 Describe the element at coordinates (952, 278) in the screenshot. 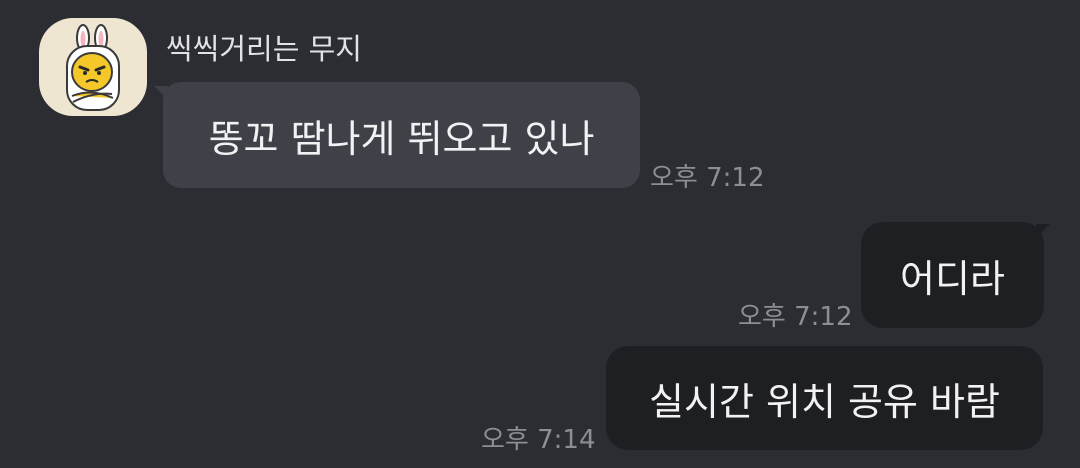

I see `message-text: 어디라` at that location.